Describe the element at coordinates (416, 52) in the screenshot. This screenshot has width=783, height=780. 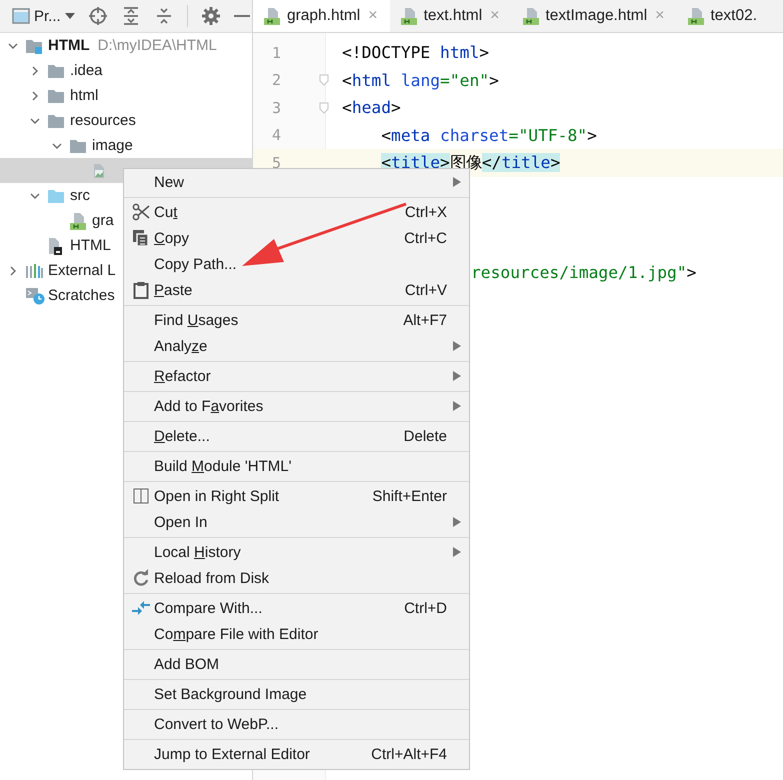
I see `code-line: <!DOCTYPE html>` at that location.